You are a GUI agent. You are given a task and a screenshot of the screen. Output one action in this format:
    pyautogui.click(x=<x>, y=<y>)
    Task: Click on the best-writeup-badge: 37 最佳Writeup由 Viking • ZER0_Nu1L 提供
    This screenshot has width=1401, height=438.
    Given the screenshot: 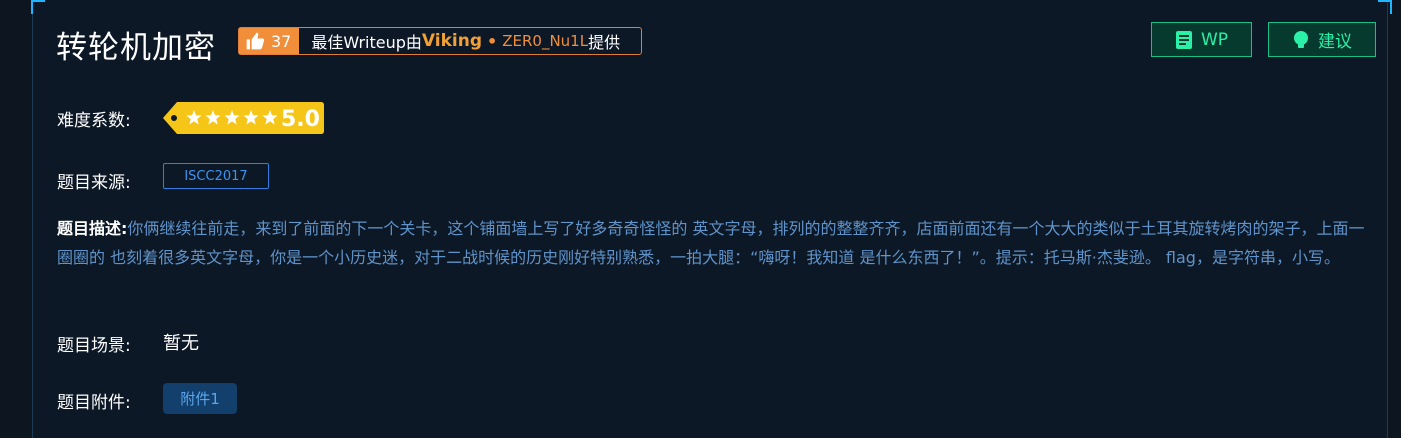 What is the action you would take?
    pyautogui.click(x=440, y=41)
    